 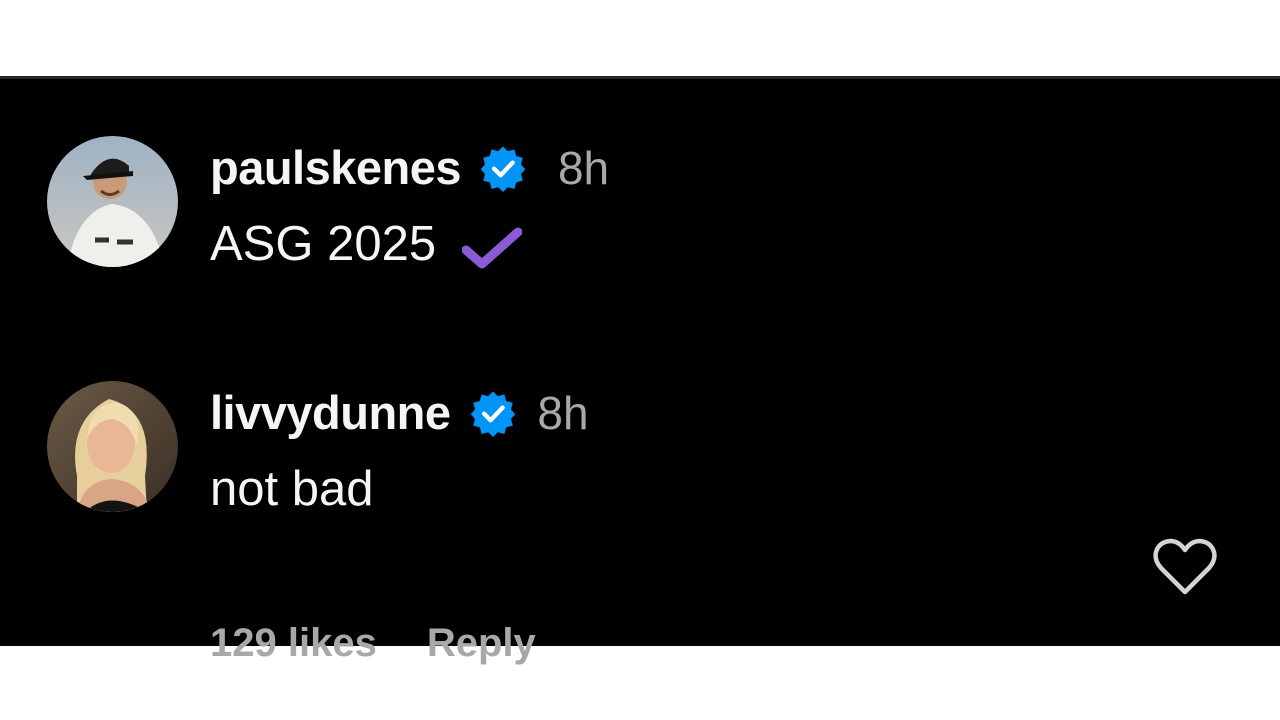 I want to click on comment-body: not bad, so click(x=292, y=489).